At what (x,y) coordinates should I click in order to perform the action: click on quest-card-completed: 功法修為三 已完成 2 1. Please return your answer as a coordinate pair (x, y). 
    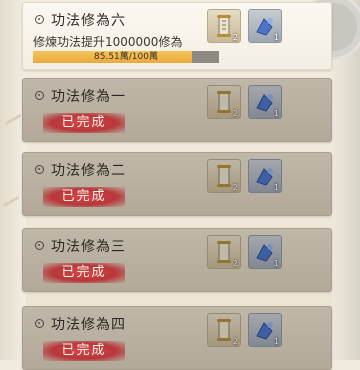
    Looking at the image, I should click on (177, 260).